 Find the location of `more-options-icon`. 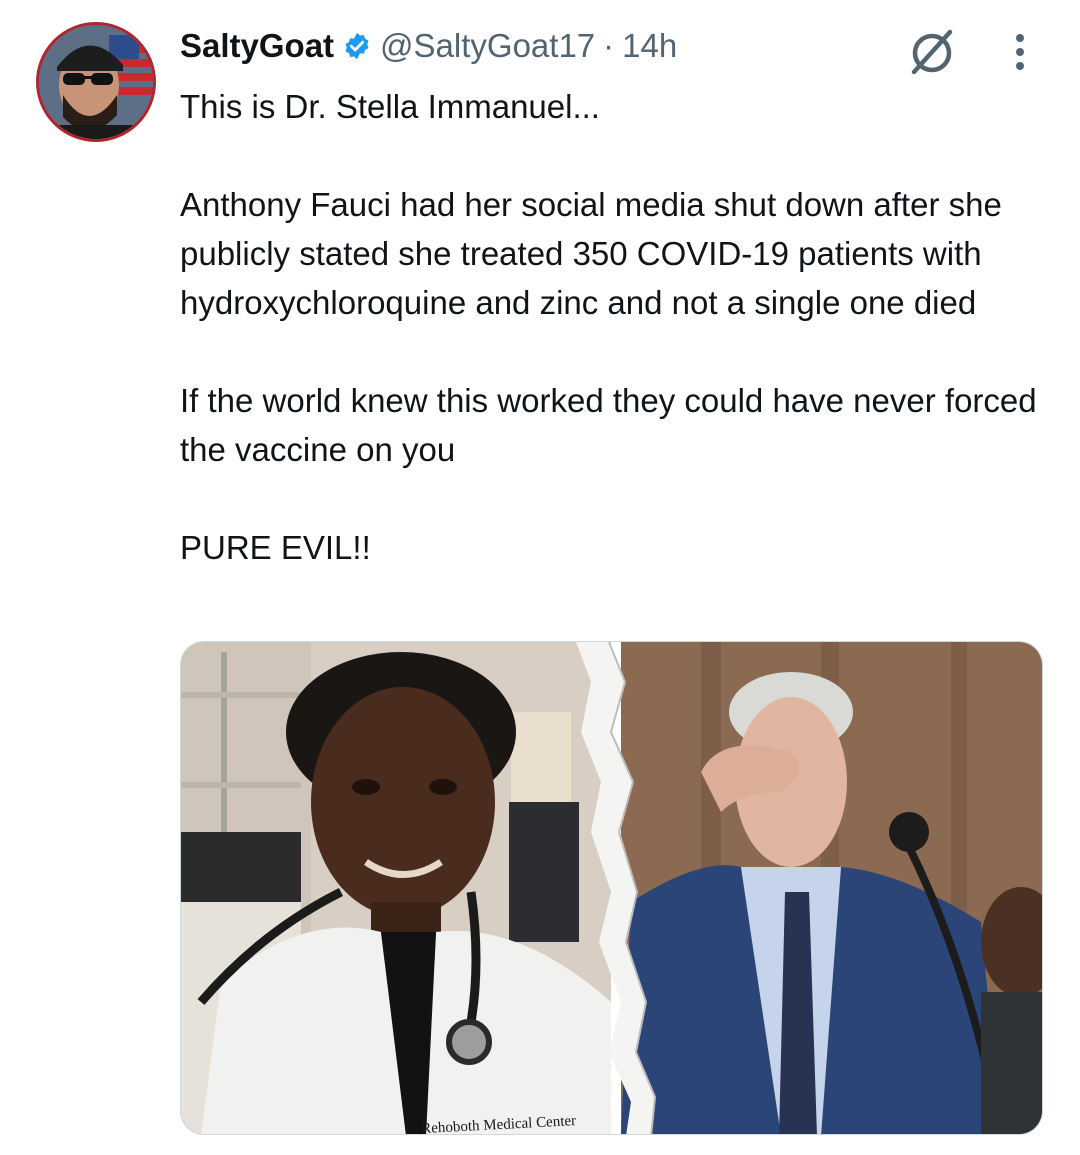

more-options-icon is located at coordinates (1020, 52).